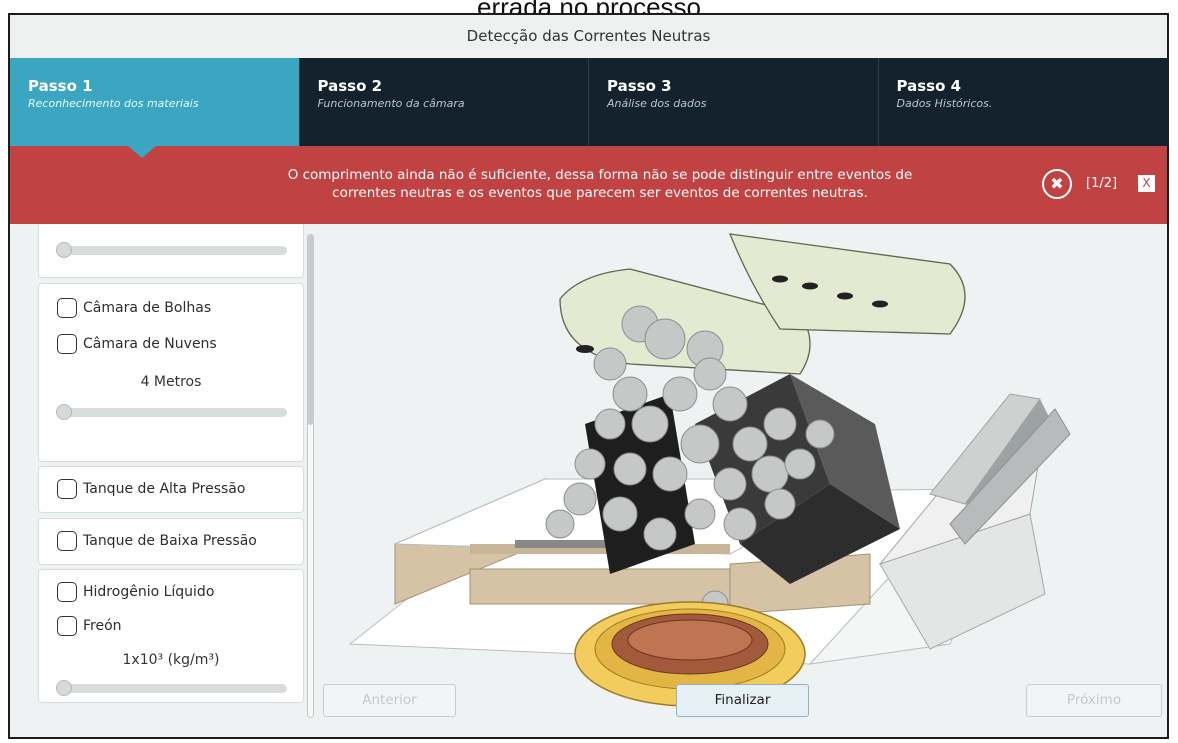 Image resolution: width=1178 pixels, height=743 pixels. I want to click on option-camara-de-nuvens: Câmara de Nuvens, so click(137, 344).